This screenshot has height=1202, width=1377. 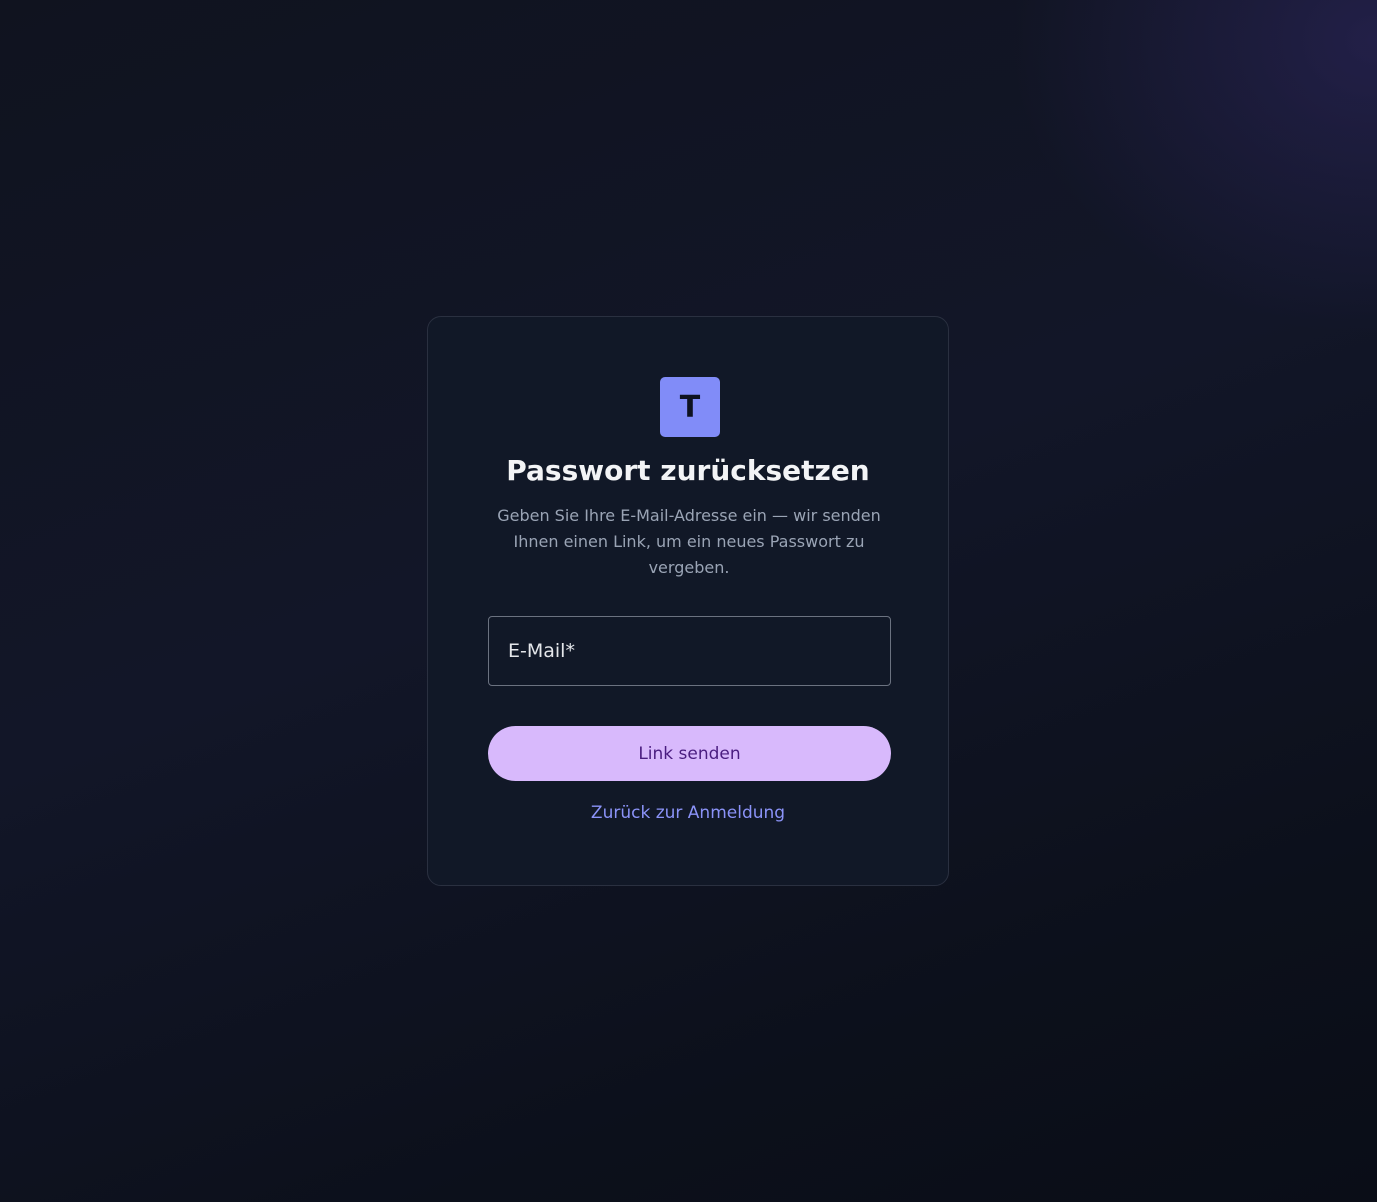 I want to click on logo-letter: T, so click(x=690, y=407).